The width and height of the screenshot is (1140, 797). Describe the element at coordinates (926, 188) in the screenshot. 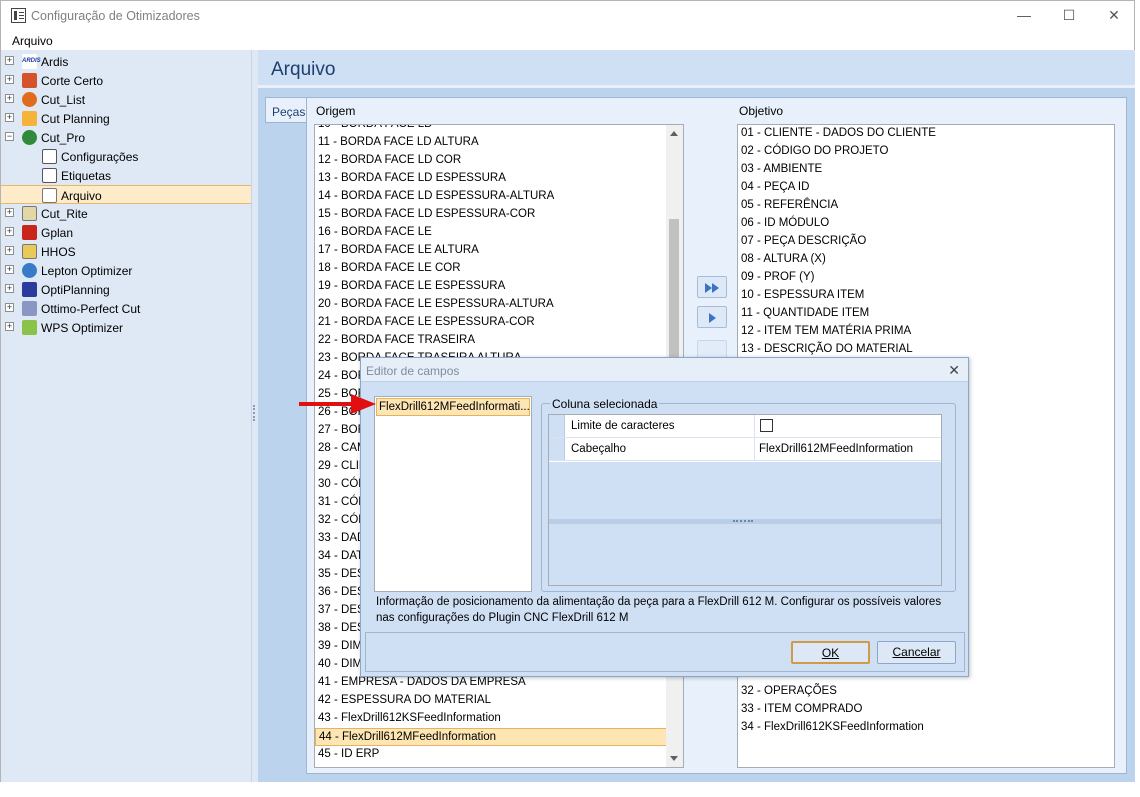

I see `objetivo-list-item: 04 - PEÇA ID` at that location.